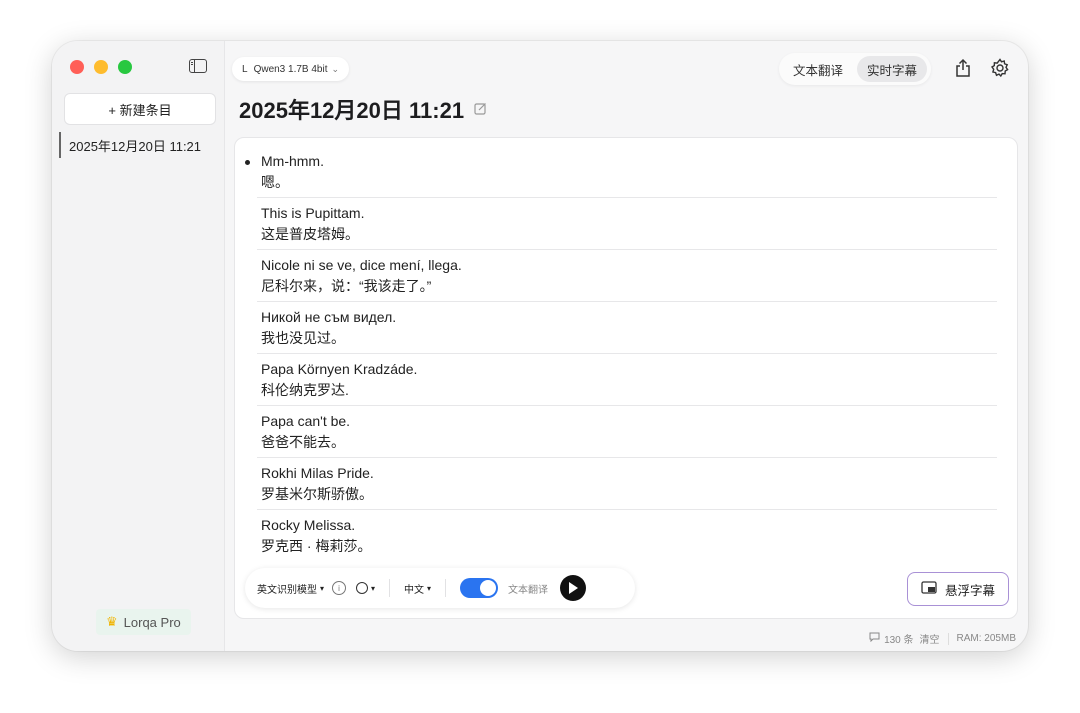 The image size is (1080, 713). I want to click on page-title-text: 2025年12月20日 11:21, so click(352, 110).